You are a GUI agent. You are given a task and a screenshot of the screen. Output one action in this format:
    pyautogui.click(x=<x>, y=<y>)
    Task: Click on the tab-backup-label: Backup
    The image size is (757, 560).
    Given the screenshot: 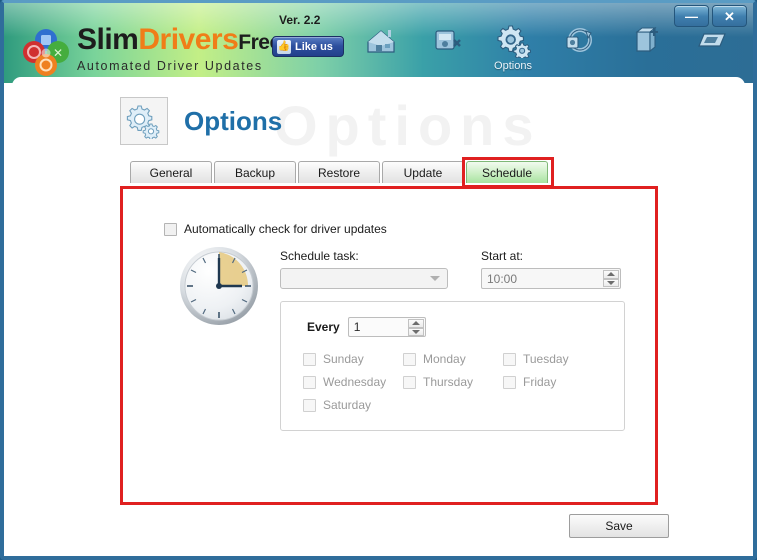 What is the action you would take?
    pyautogui.click(x=255, y=172)
    